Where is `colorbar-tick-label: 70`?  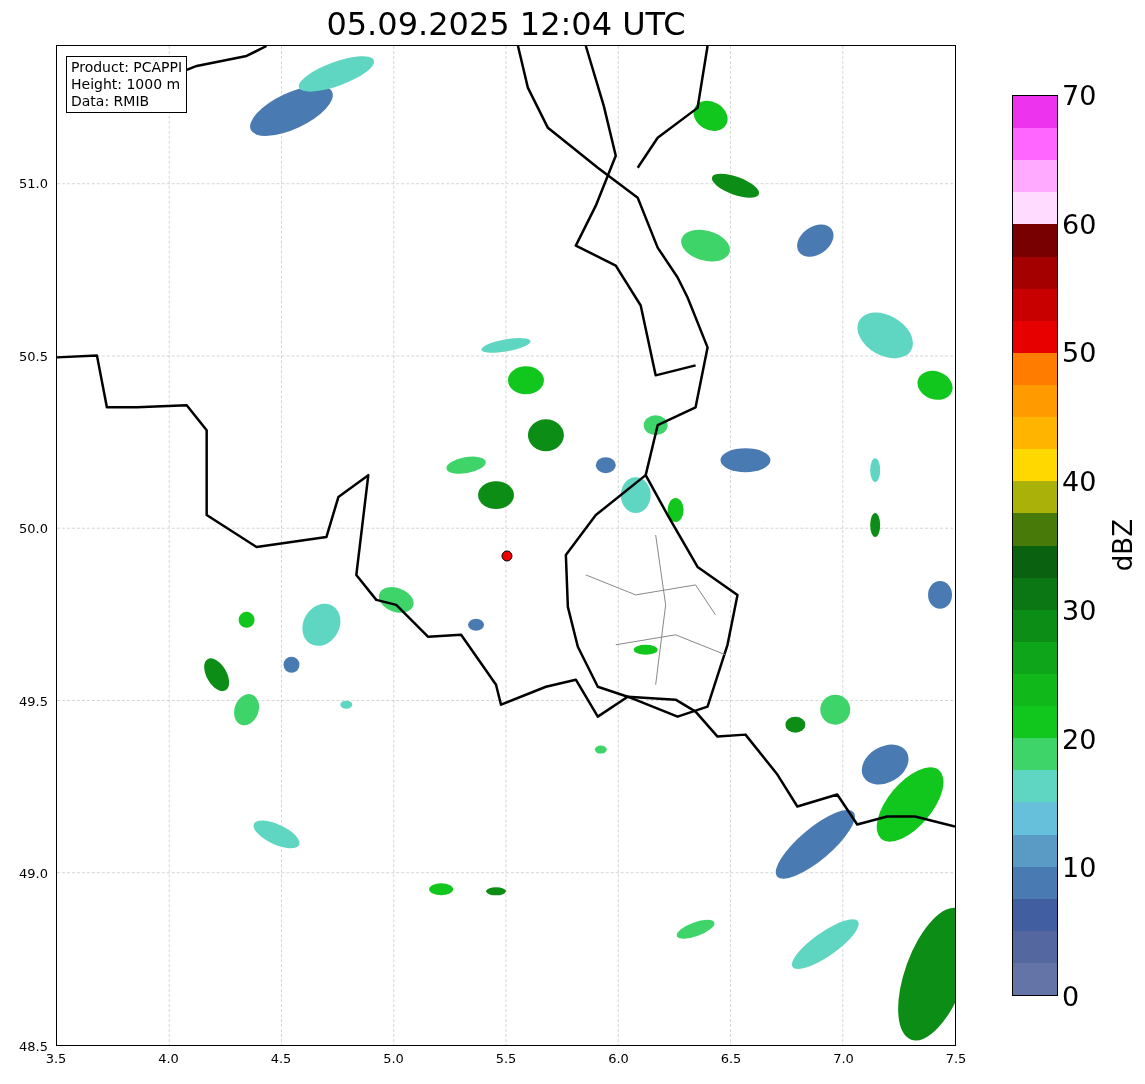 colorbar-tick-label: 70 is located at coordinates (1079, 95).